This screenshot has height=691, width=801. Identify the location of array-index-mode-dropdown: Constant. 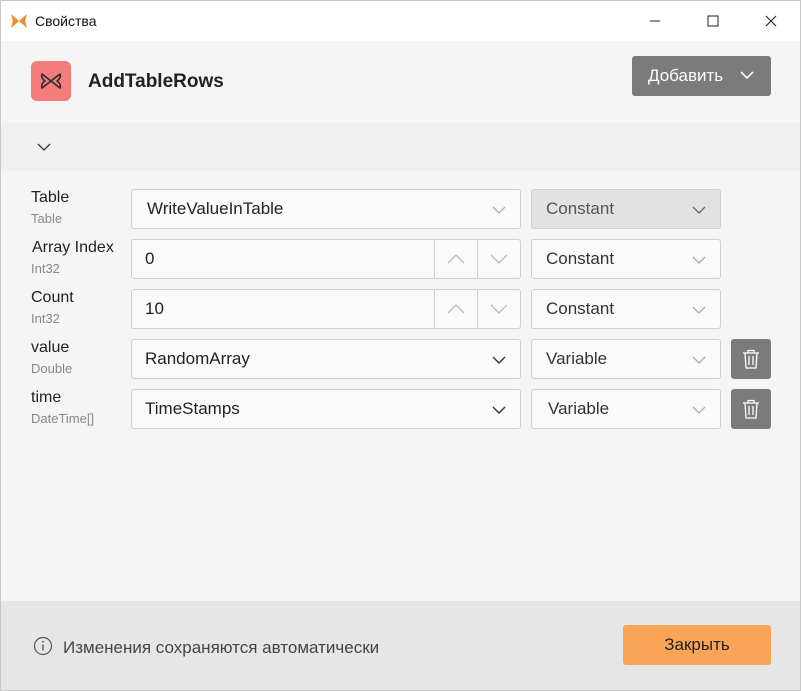
(626, 259).